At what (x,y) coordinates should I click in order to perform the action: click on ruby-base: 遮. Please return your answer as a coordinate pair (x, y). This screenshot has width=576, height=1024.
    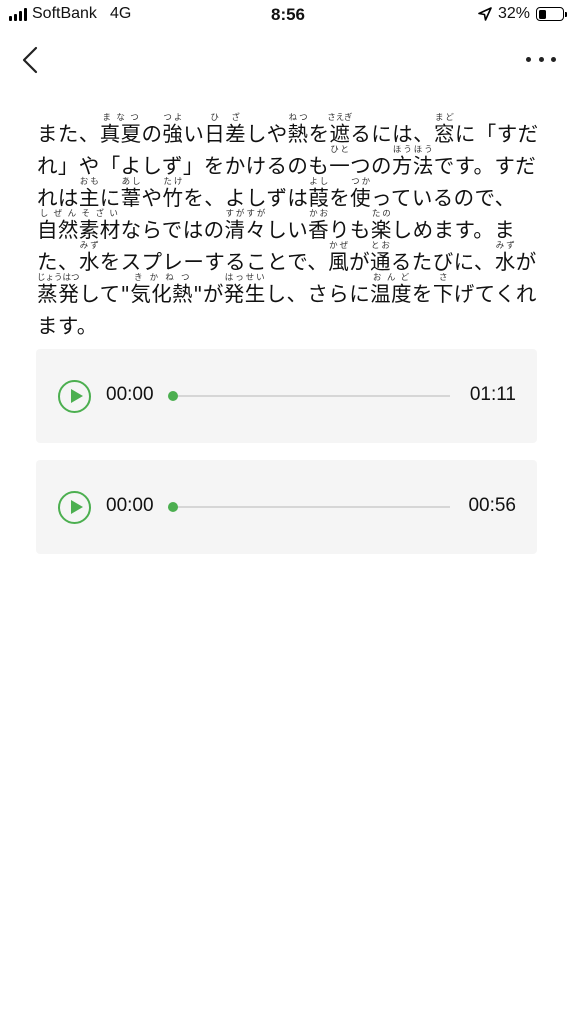
    Looking at the image, I should click on (340, 134).